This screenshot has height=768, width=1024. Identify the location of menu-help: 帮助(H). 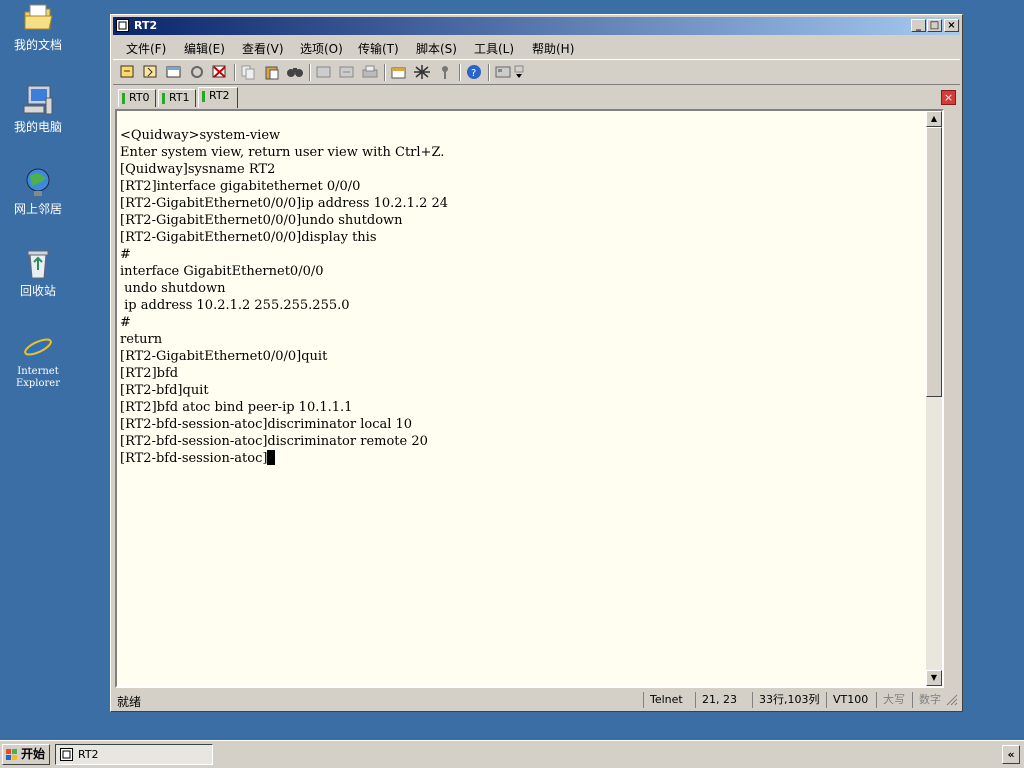
(553, 48).